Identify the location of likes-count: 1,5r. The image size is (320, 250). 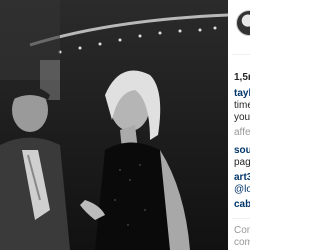
(242, 77).